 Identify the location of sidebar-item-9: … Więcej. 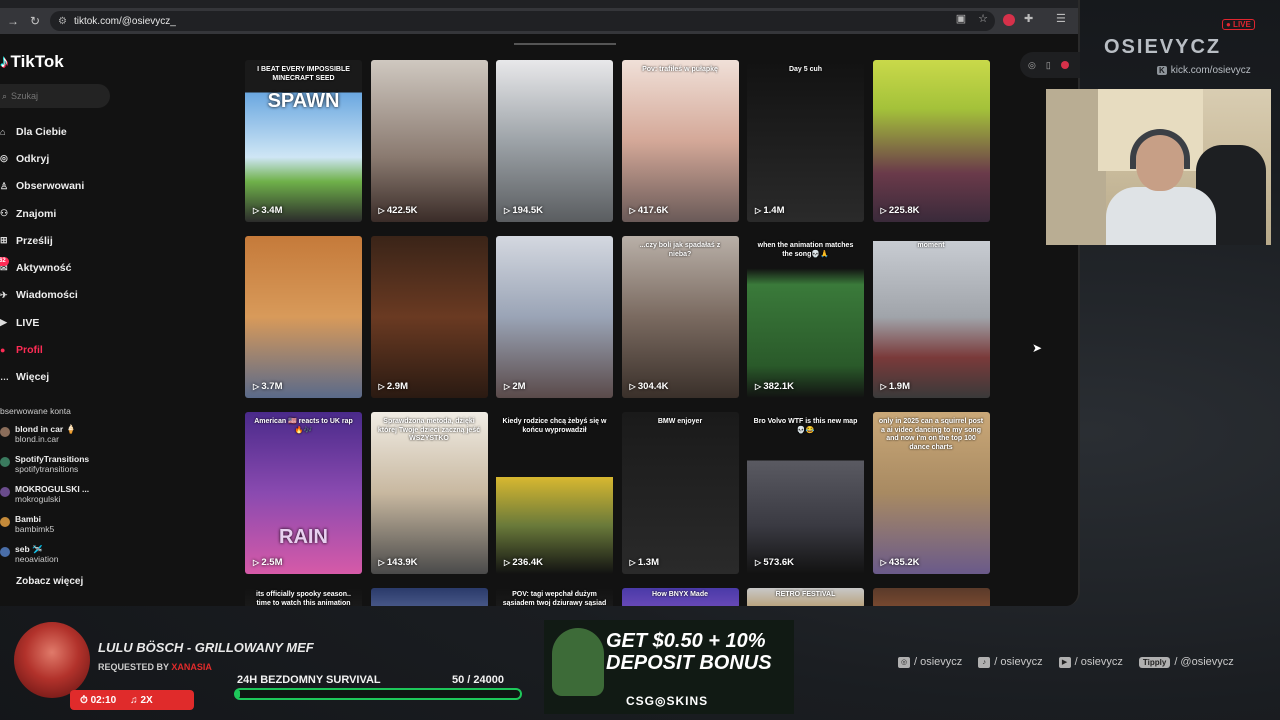
(42, 377).